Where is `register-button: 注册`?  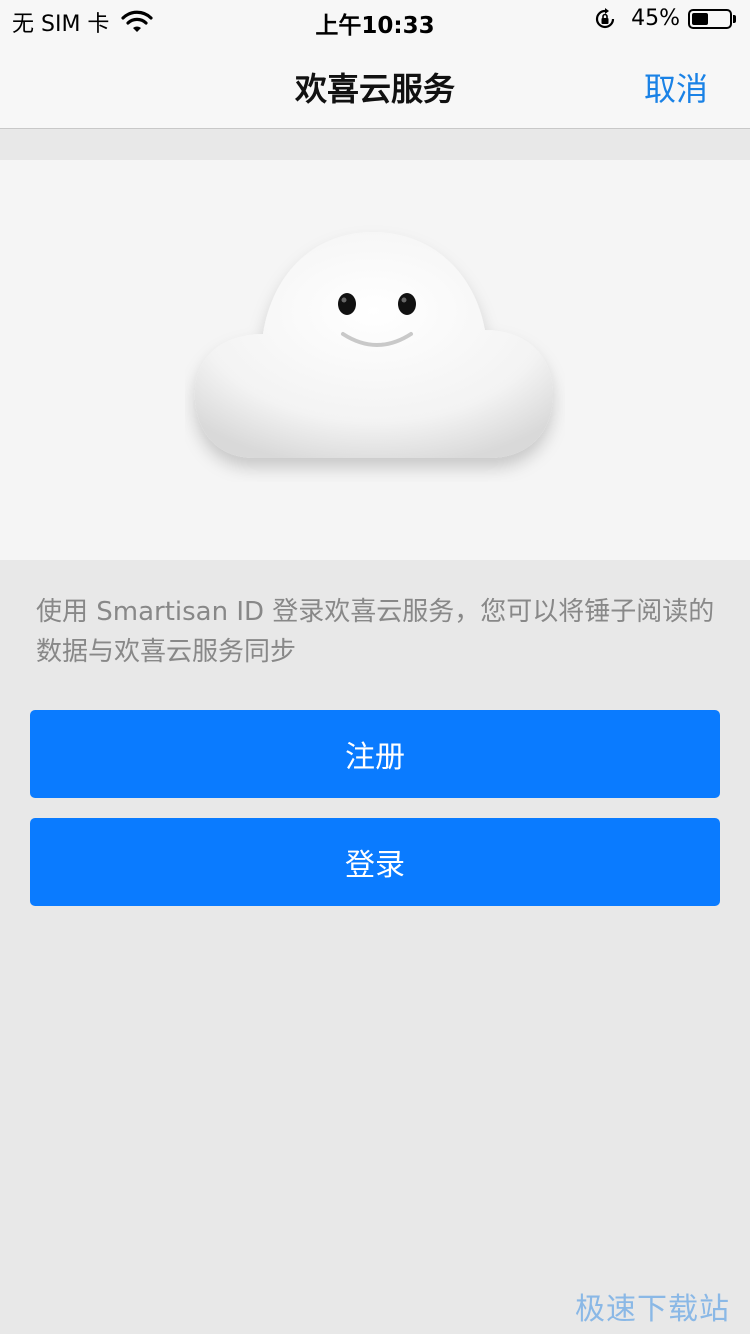 register-button: 注册 is located at coordinates (375, 754).